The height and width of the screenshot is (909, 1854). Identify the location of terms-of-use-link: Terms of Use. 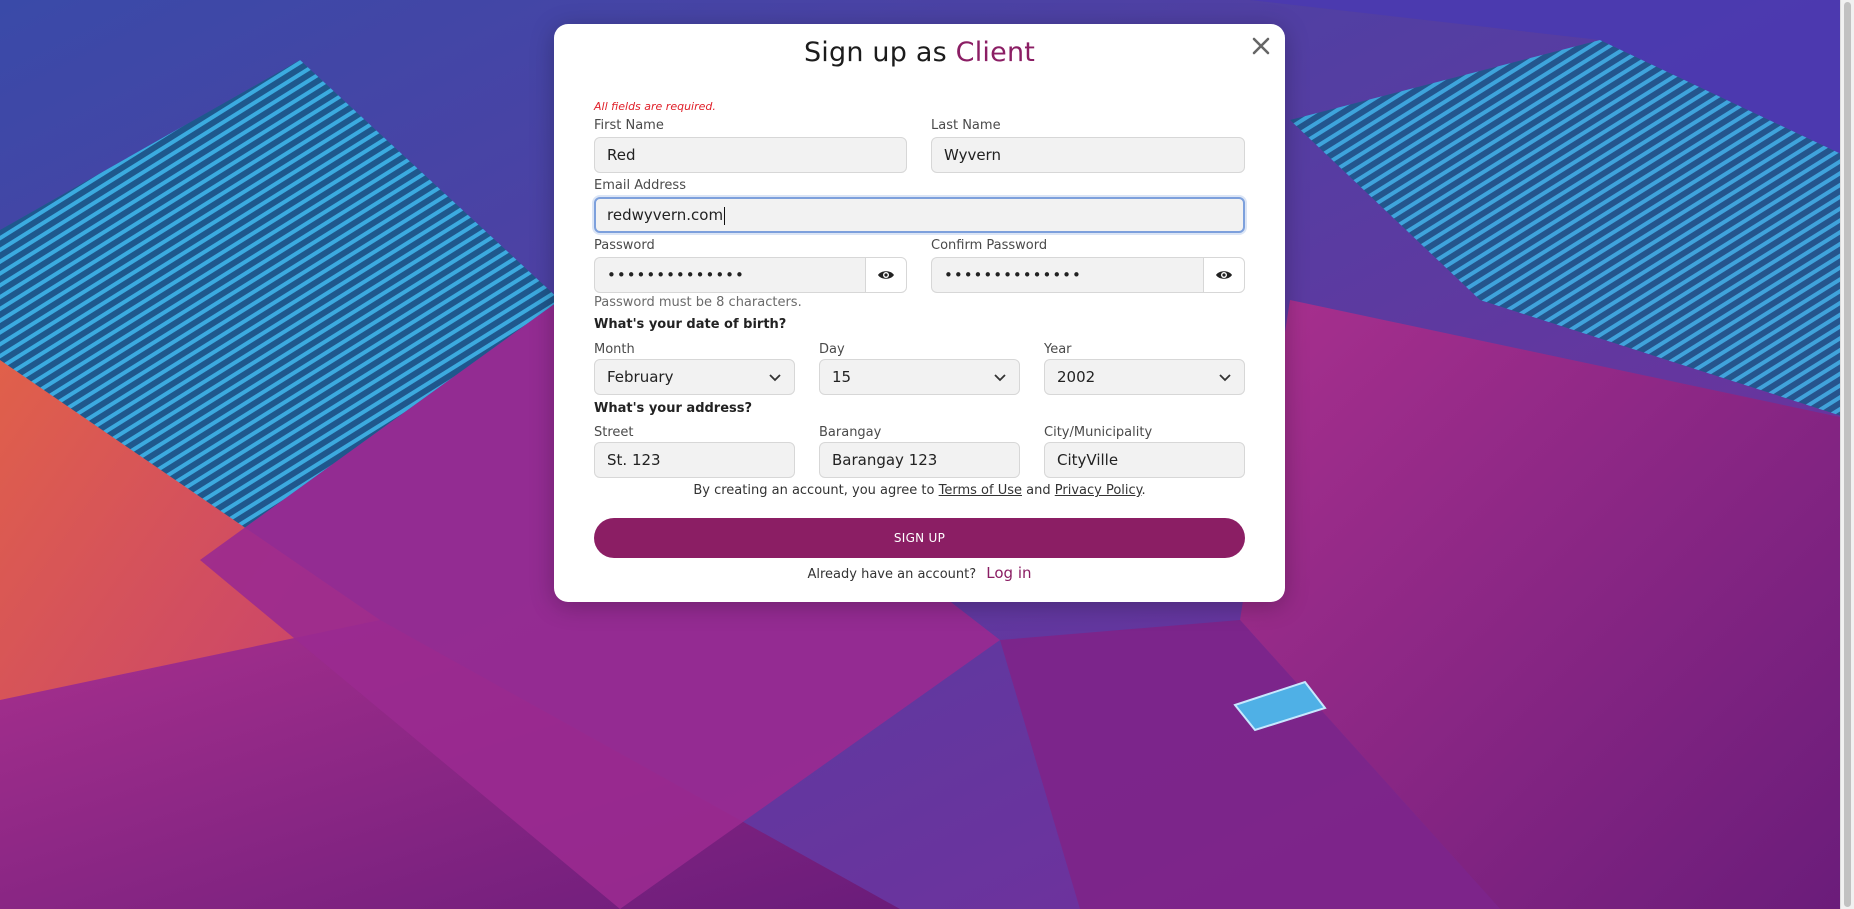
(980, 490).